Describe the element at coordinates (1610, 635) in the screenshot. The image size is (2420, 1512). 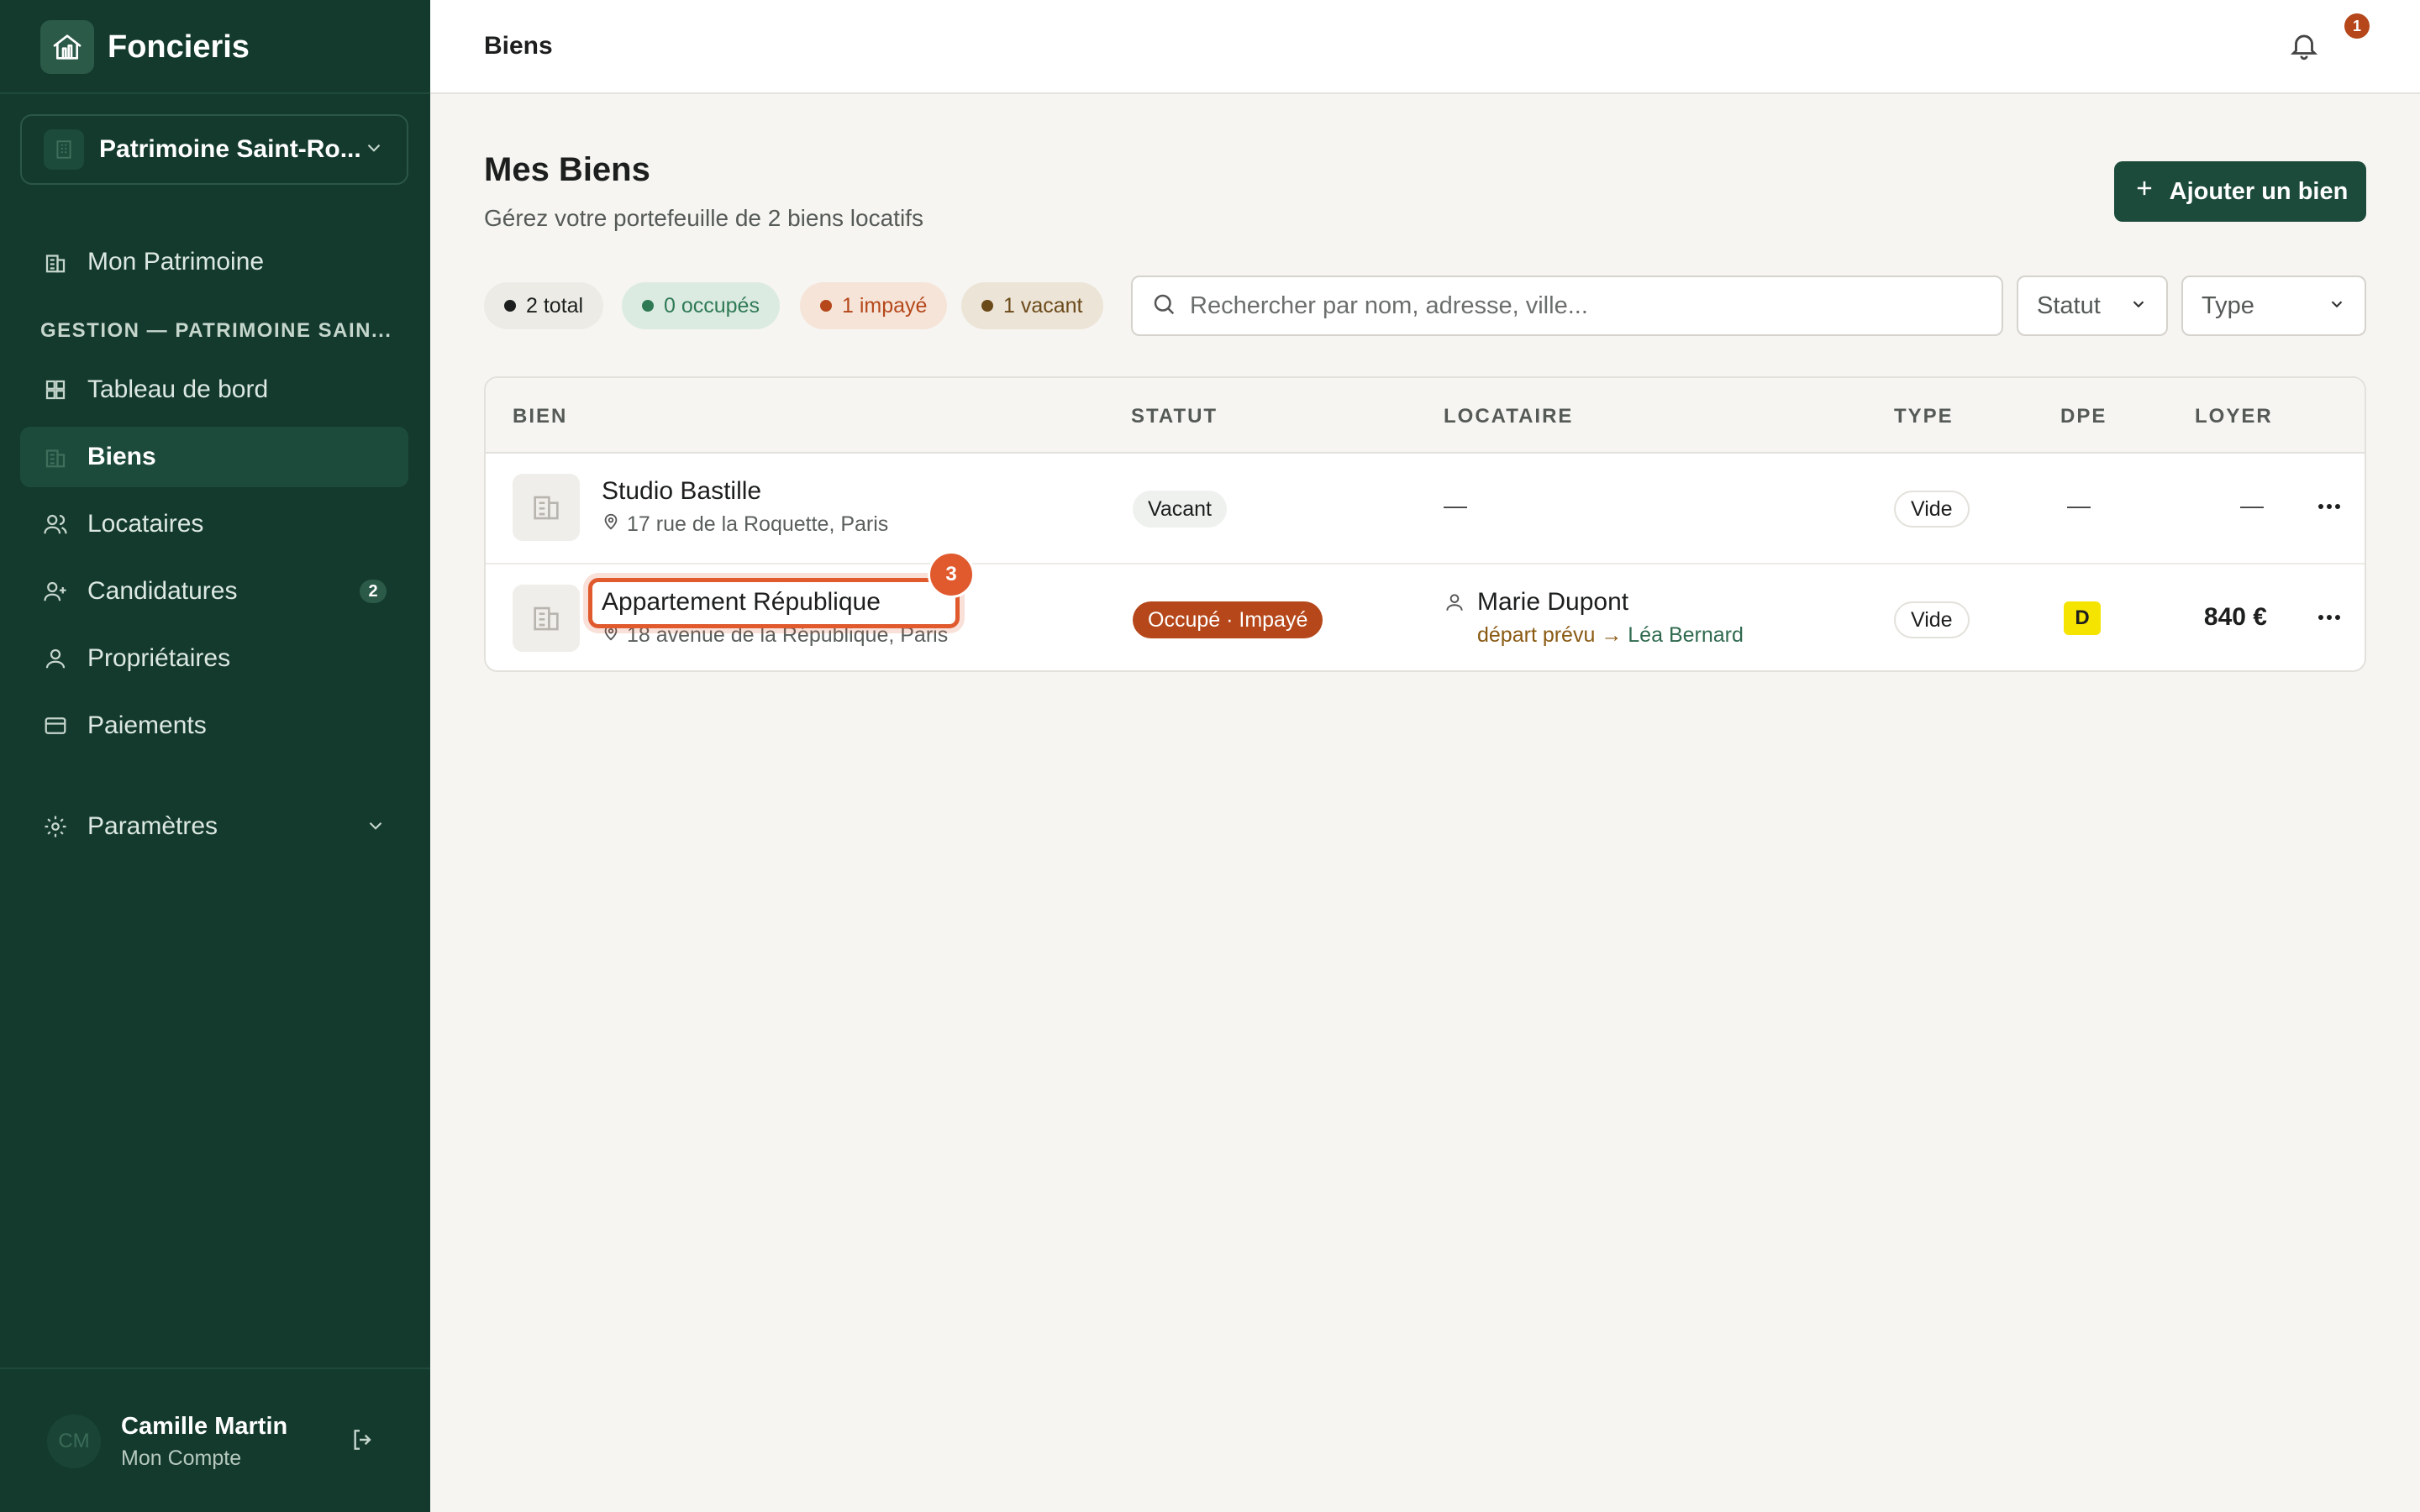
I see `tenant-departure-note: départ prévu → Léa Bernard` at that location.